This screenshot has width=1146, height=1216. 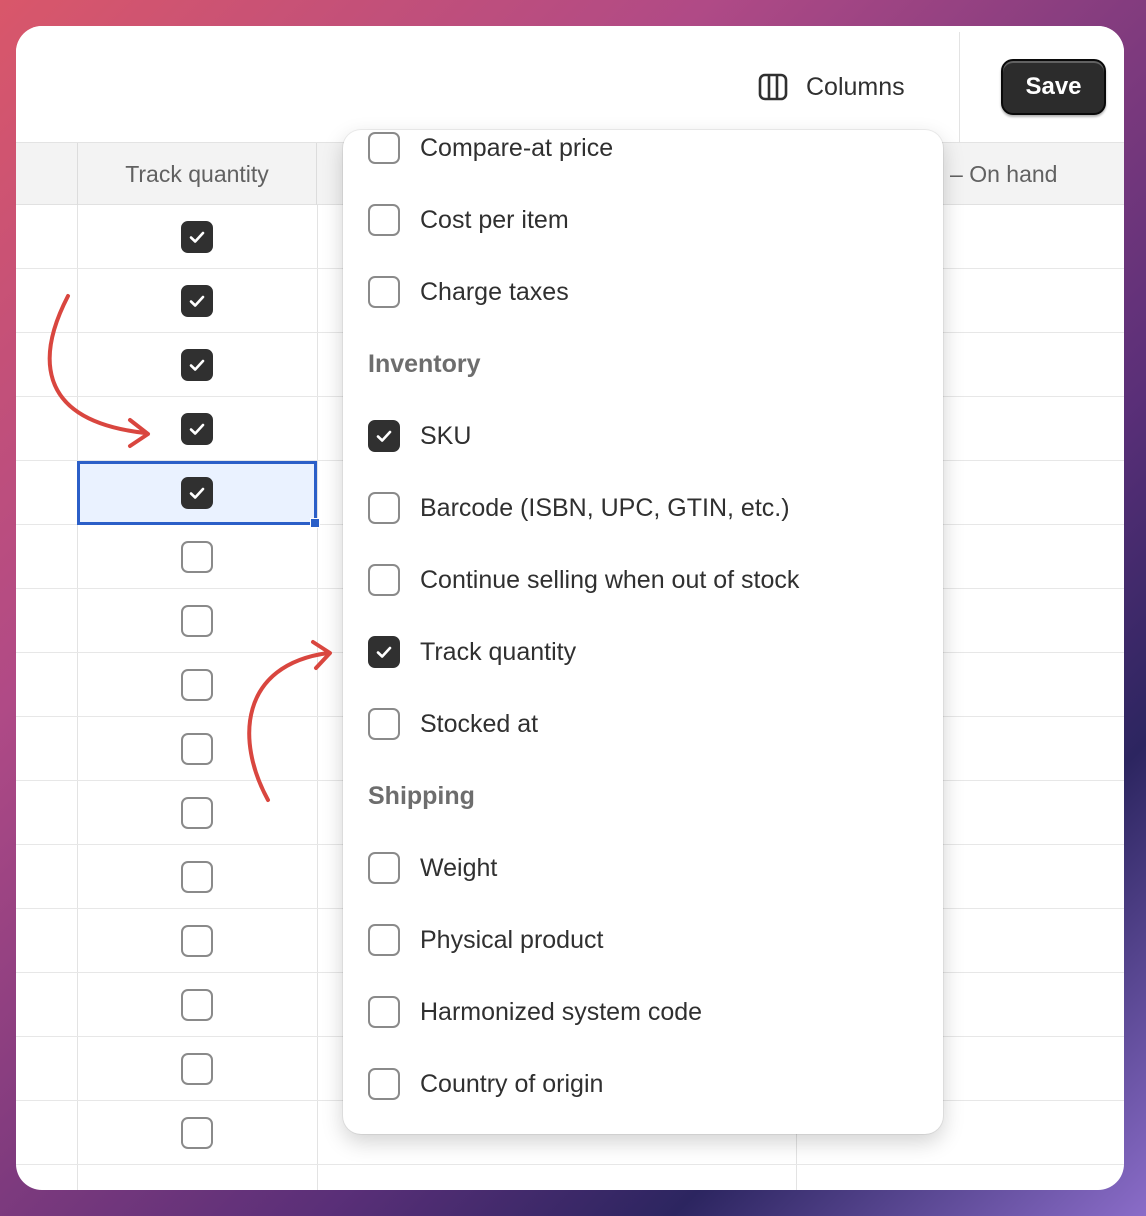 I want to click on menu-item-label: Compare-at price, so click(x=517, y=147).